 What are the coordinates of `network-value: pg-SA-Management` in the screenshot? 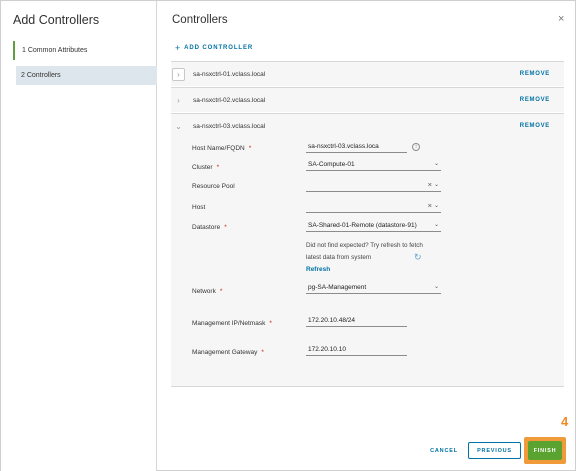 It's located at (337, 287).